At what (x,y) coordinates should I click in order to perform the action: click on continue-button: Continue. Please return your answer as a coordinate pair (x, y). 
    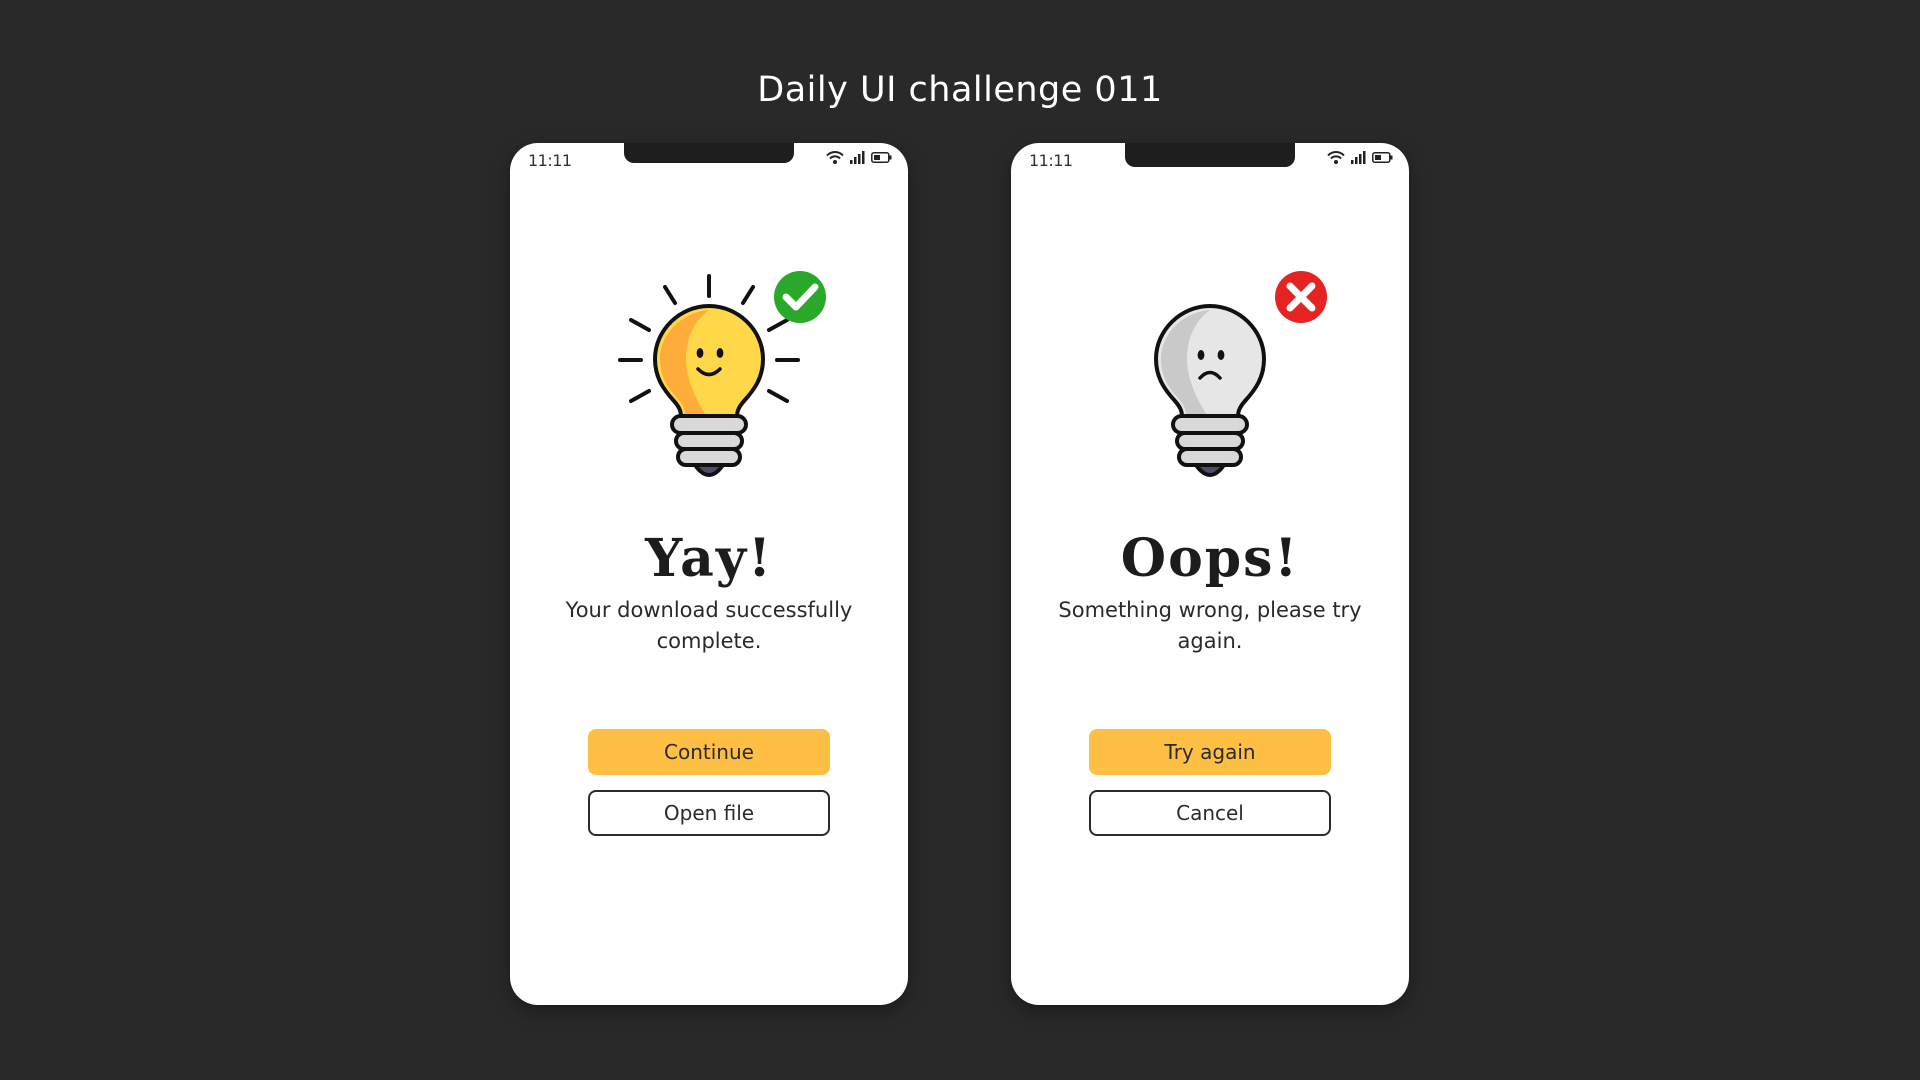
    Looking at the image, I should click on (709, 752).